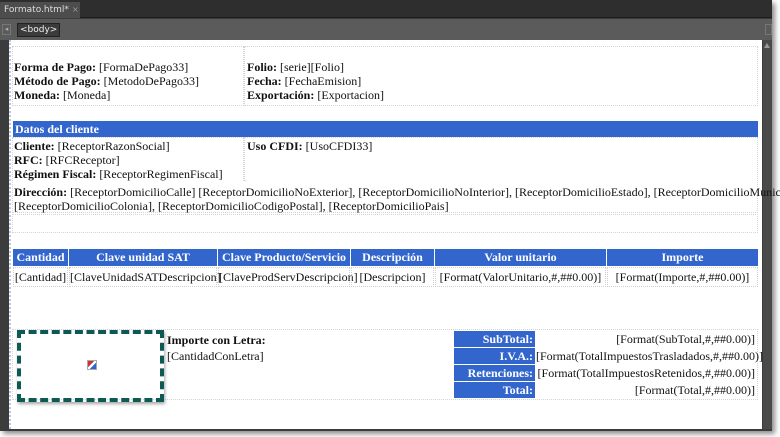 Image resolution: width=780 pixels, height=437 pixels. What do you see at coordinates (275, 146) in the screenshot?
I see `uso-cfdi-label: Uso CFDI:` at bounding box center [275, 146].